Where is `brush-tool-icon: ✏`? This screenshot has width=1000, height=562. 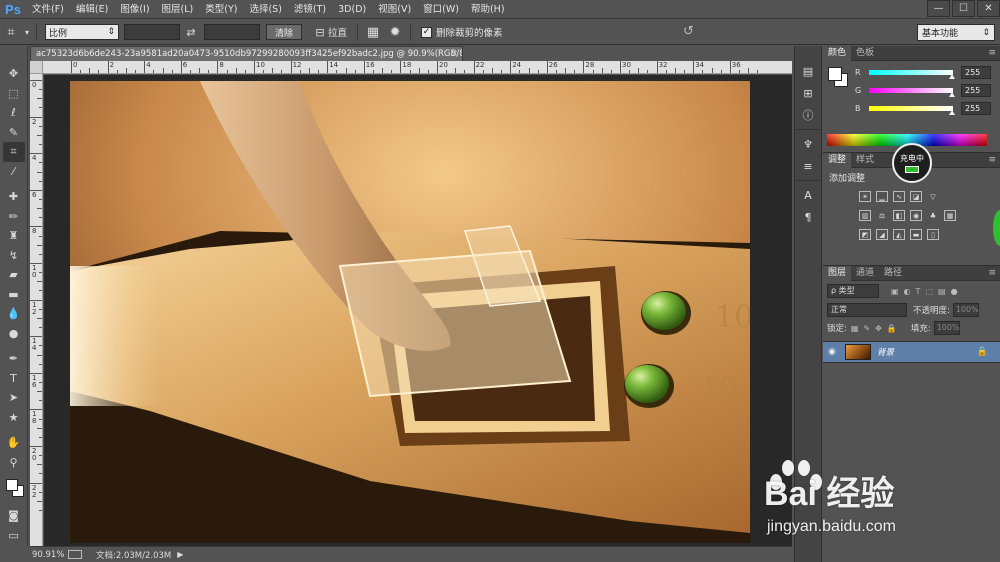
brush-tool-icon: ✏ is located at coordinates (14, 217).